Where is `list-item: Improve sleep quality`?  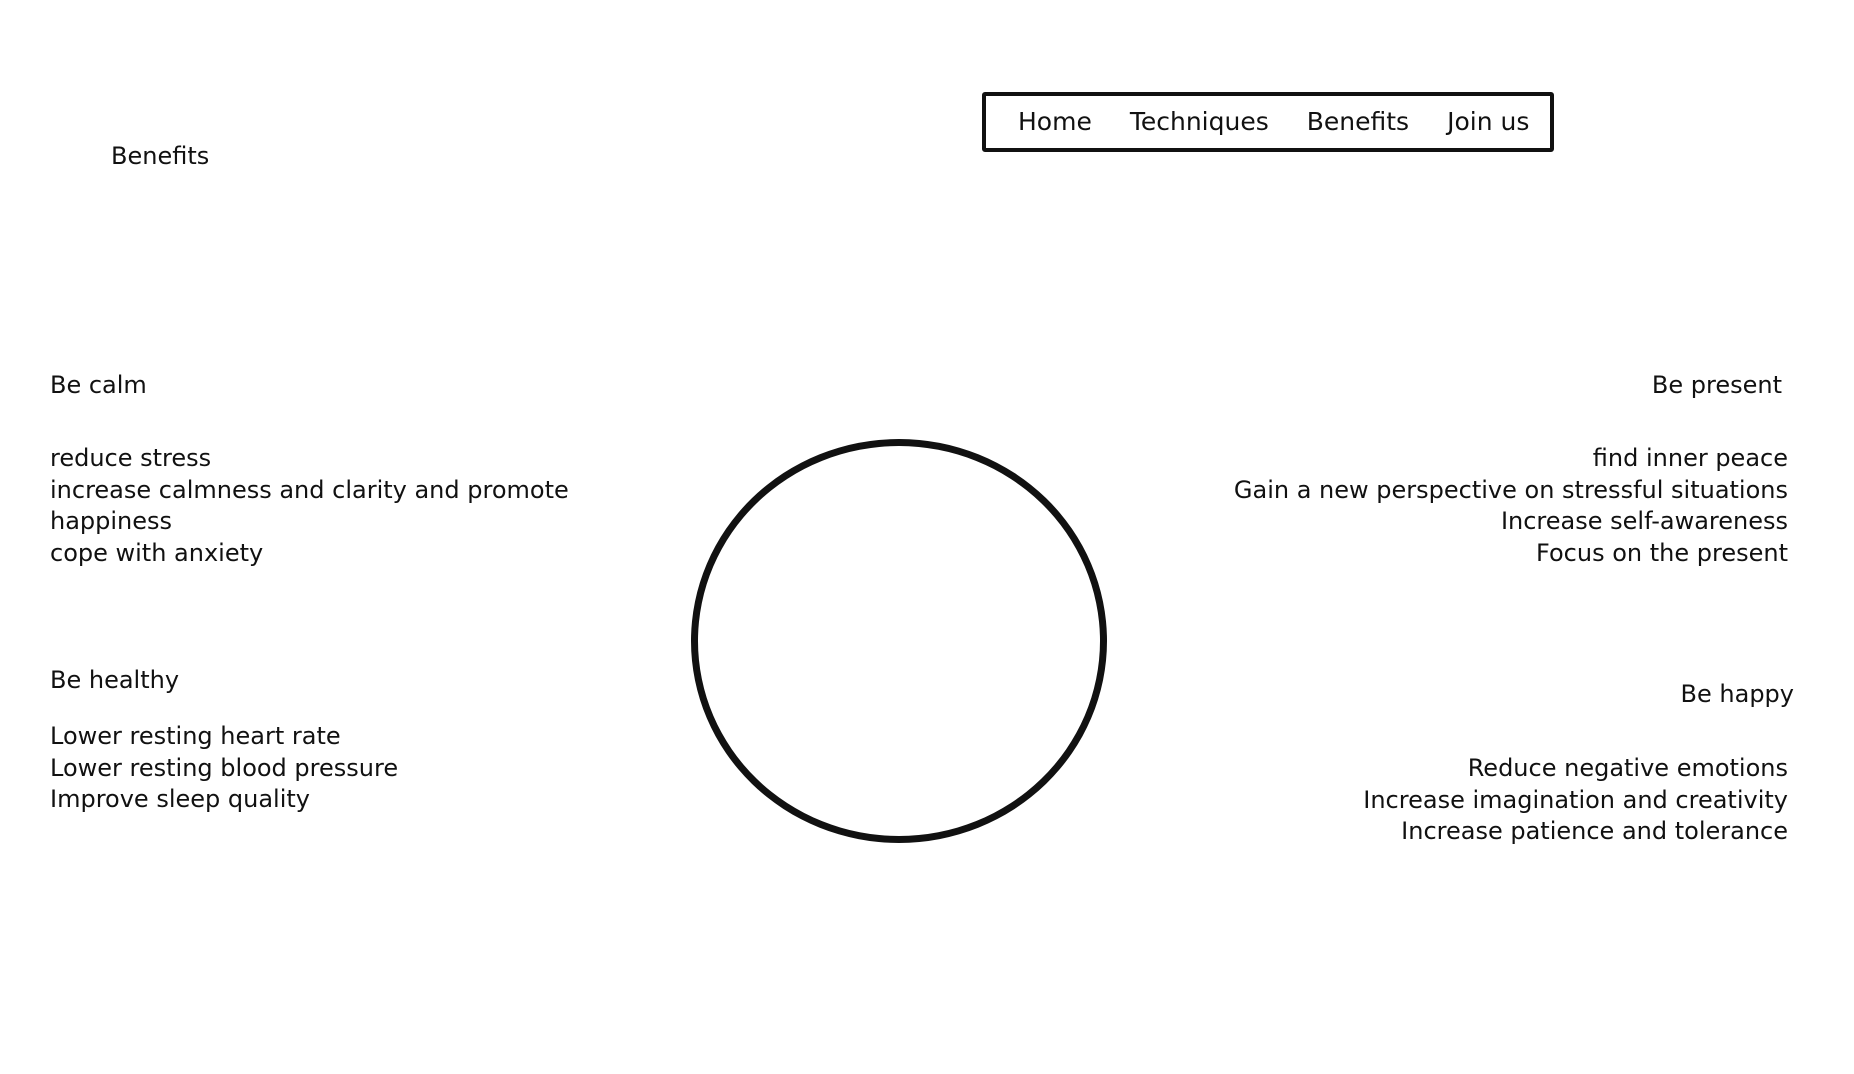 list-item: Improve sleep quality is located at coordinates (180, 799).